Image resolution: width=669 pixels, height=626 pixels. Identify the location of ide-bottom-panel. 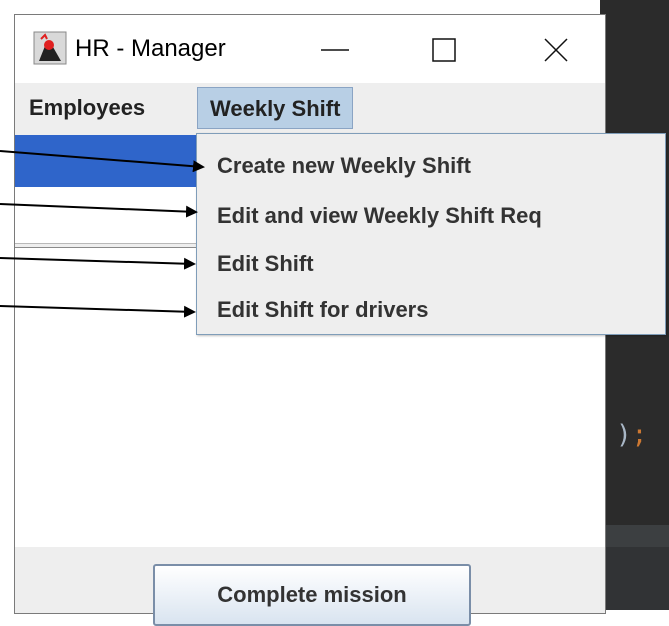
(634, 578).